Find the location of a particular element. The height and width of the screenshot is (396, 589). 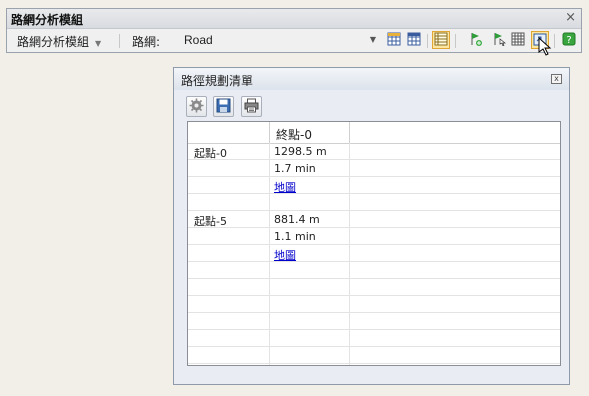

network-module-menu-label: 路網分析模組 is located at coordinates (53, 42).